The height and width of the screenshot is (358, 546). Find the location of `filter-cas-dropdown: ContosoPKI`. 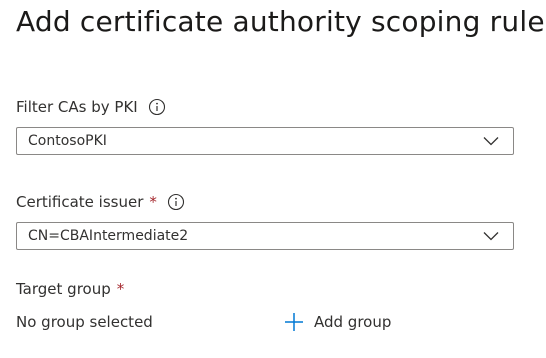

filter-cas-dropdown: ContosoPKI is located at coordinates (265, 141).